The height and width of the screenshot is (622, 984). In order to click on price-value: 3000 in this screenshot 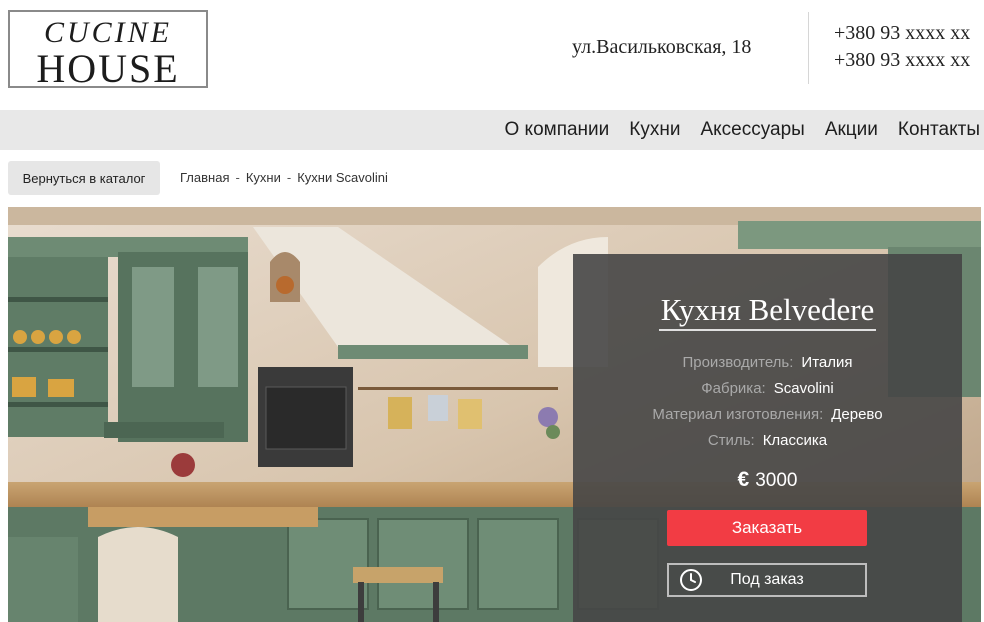, I will do `click(776, 480)`.